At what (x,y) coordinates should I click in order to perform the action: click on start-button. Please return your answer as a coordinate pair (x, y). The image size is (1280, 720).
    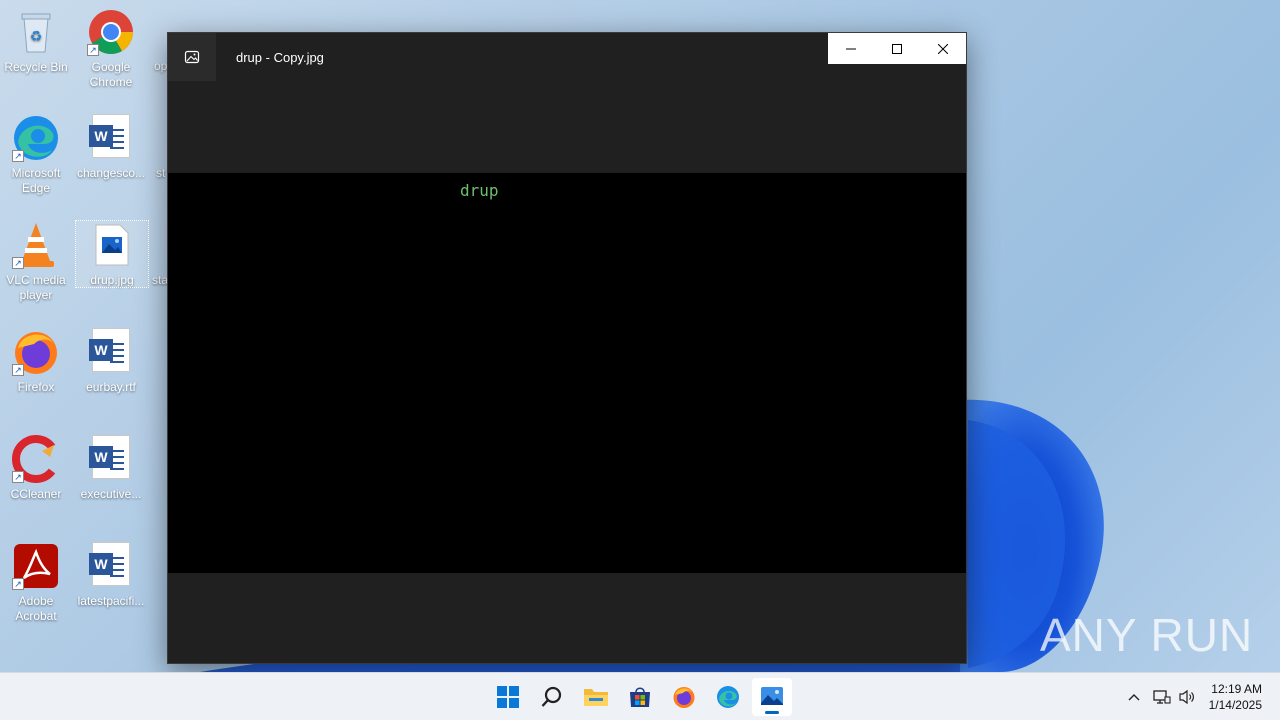
    Looking at the image, I should click on (508, 697).